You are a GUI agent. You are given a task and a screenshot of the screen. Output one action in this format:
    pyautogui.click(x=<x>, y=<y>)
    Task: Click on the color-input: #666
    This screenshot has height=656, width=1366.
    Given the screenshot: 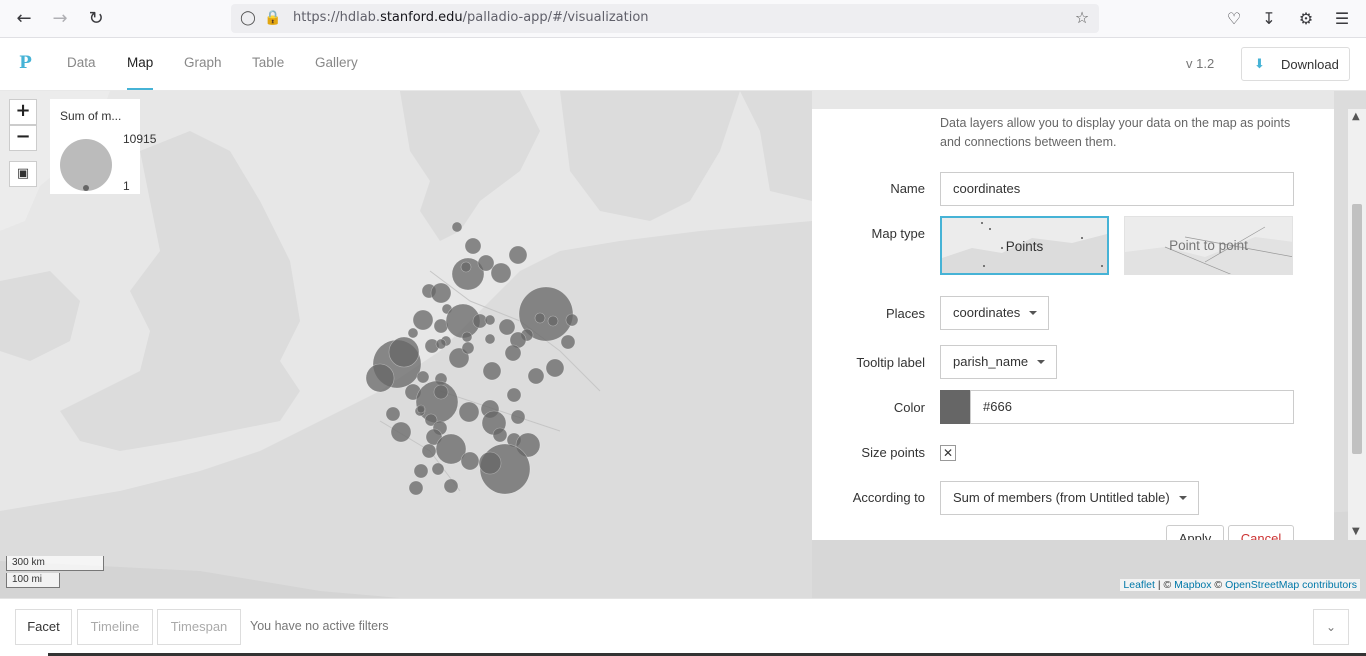 What is the action you would take?
    pyautogui.click(x=1132, y=407)
    